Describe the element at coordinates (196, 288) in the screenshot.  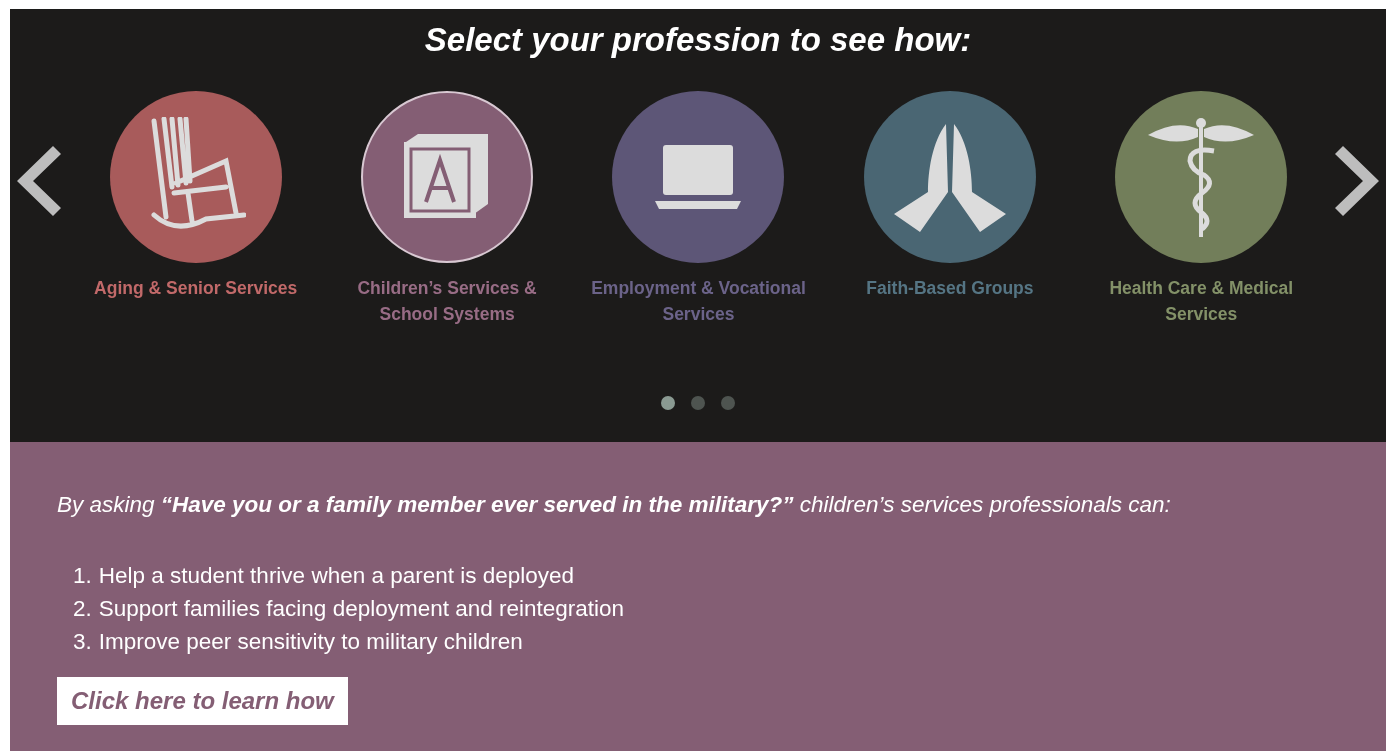
I see `profession-link: Aging & Senior Services` at that location.